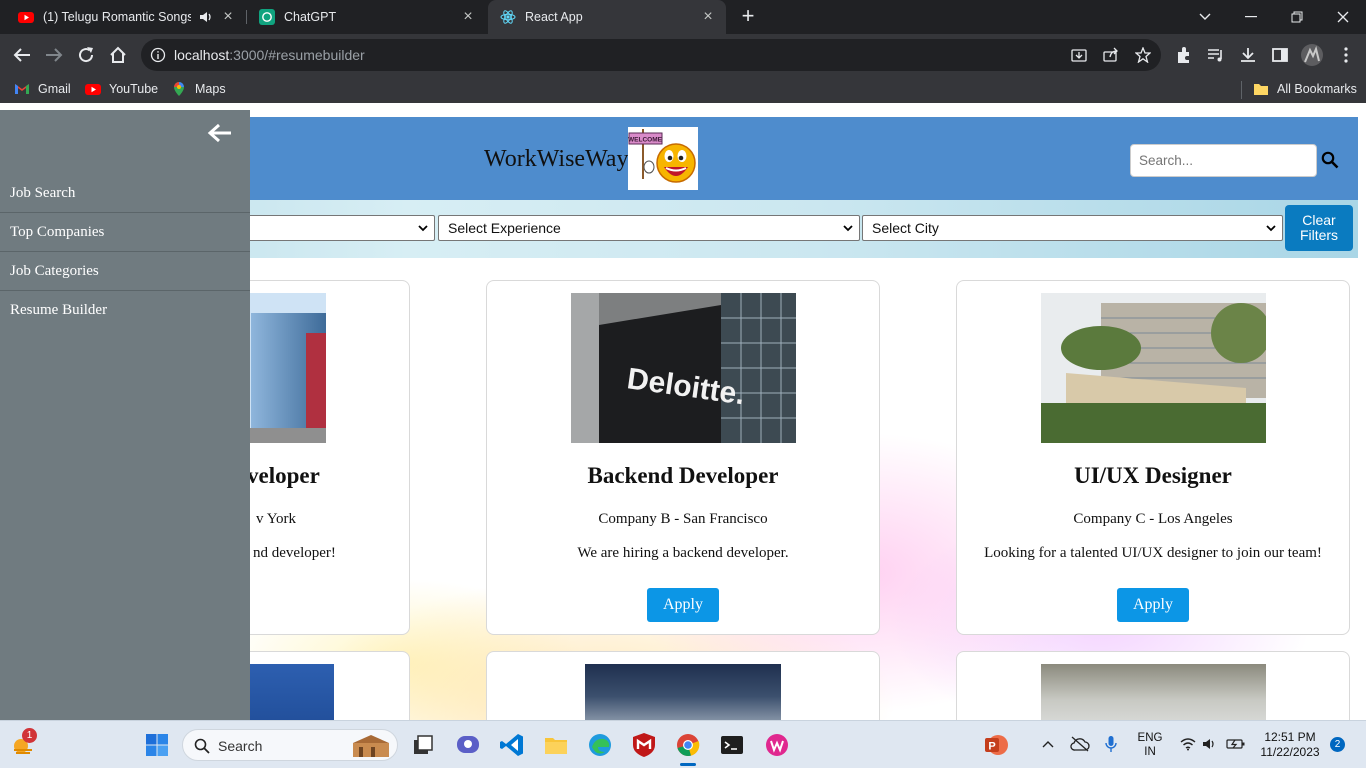 This screenshot has height=768, width=1366. Describe the element at coordinates (1210, 744) in the screenshot. I see `volume-icon` at that location.